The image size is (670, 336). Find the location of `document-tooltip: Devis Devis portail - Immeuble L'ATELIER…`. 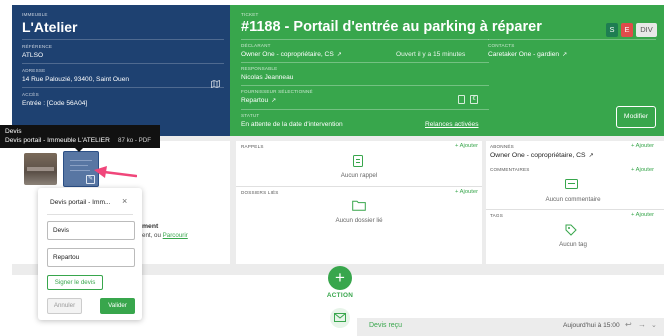

document-tooltip: Devis Devis portail - Immeuble L'ATELIER… is located at coordinates (80, 136).